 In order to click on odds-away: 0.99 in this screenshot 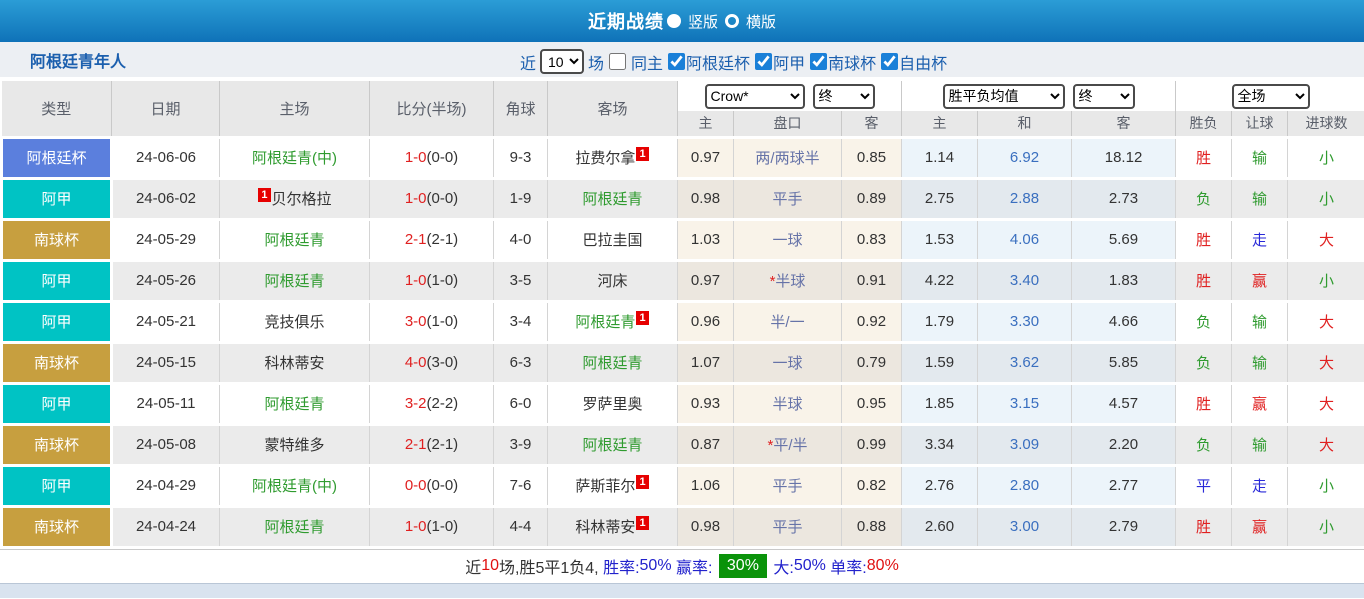, I will do `click(872, 445)`.